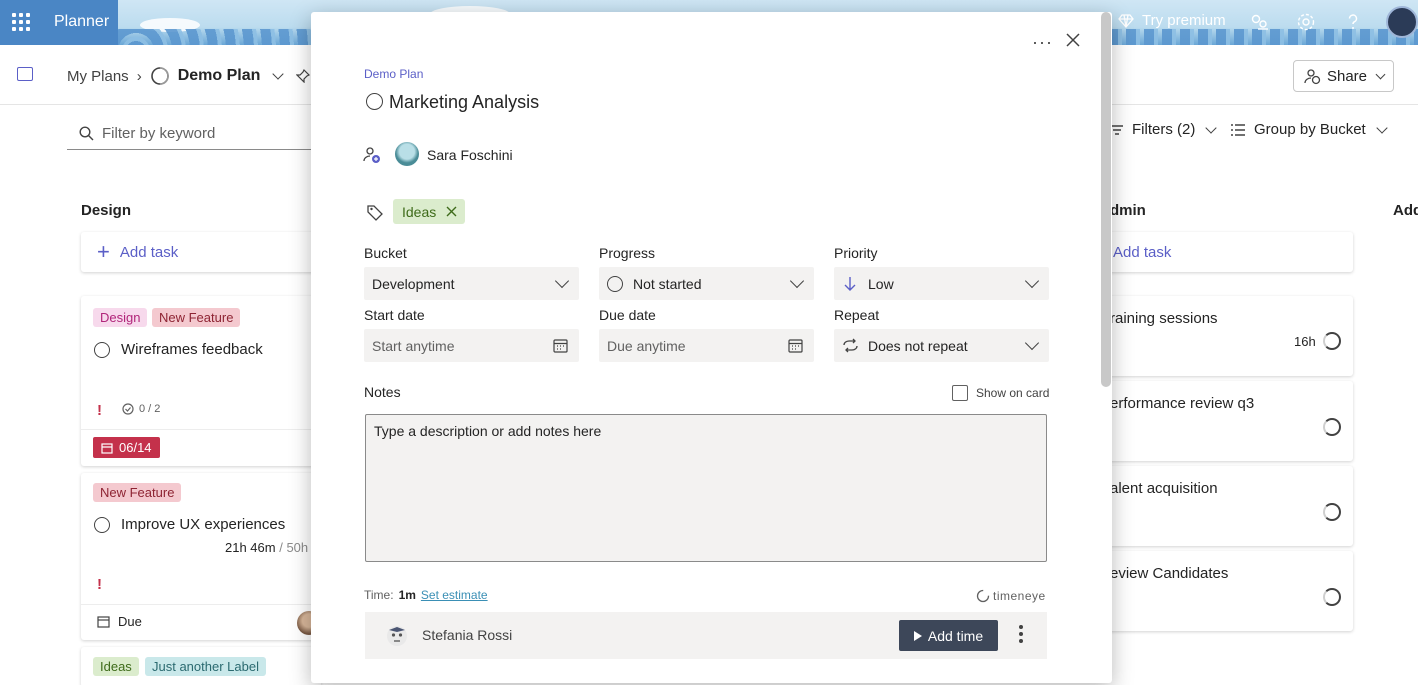 This screenshot has height=685, width=1418. Describe the element at coordinates (372, 155) in the screenshot. I see `assign-person-icon` at that location.